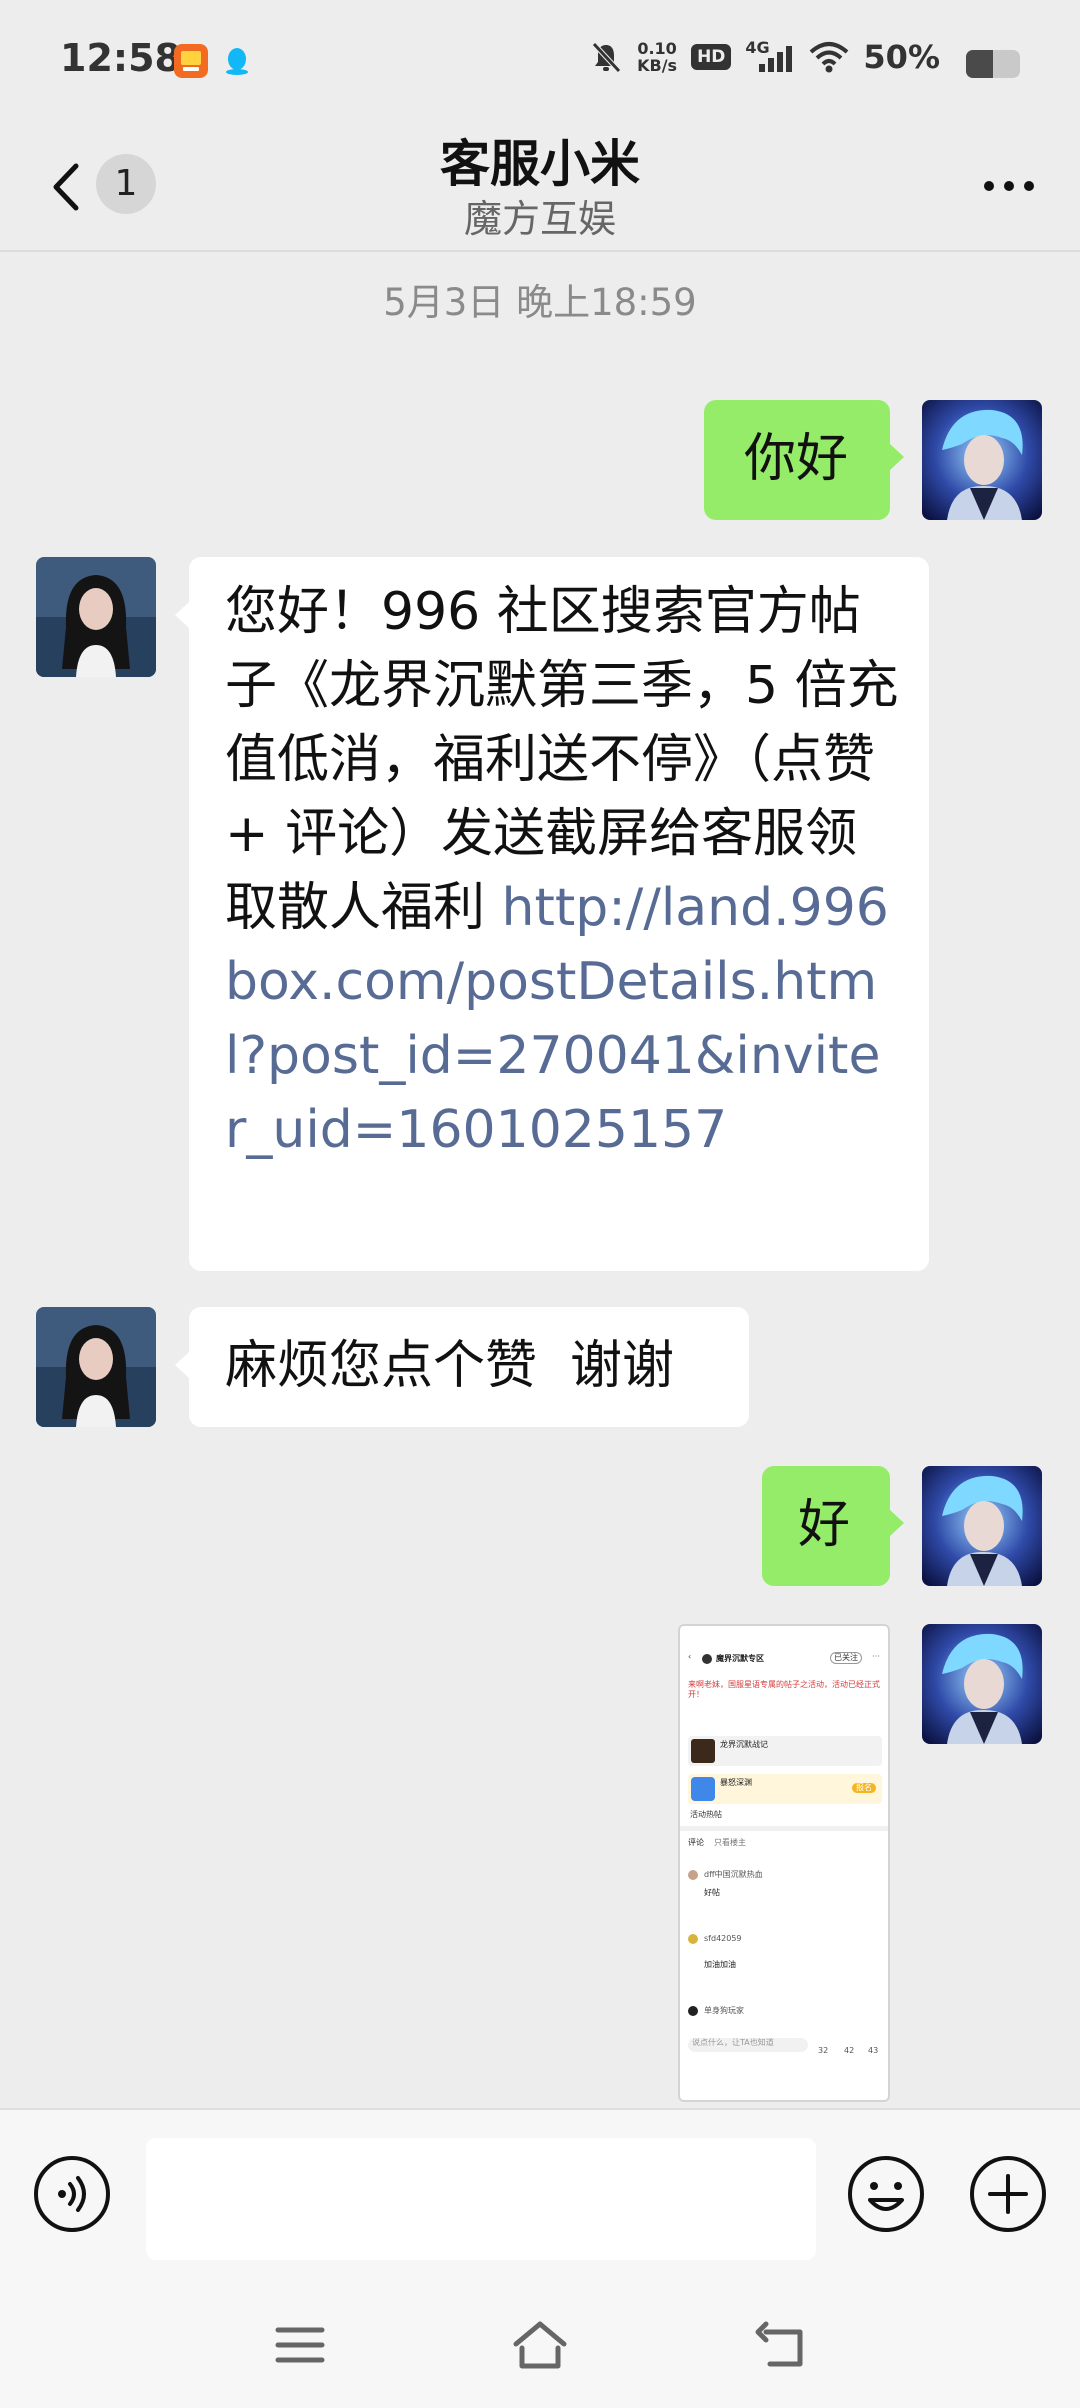  Describe the element at coordinates (876, 1656) in the screenshot. I see `shot-more-icon: ···` at that location.